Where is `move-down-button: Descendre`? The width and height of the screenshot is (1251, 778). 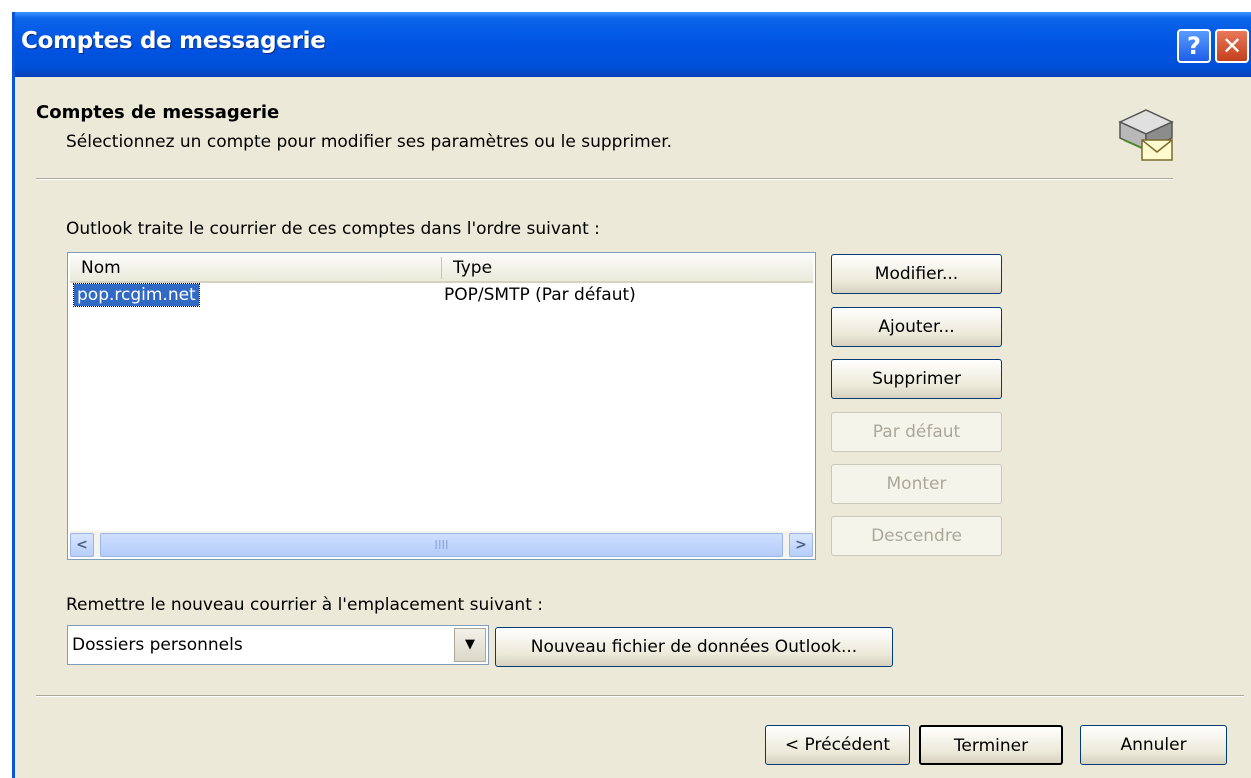 move-down-button: Descendre is located at coordinates (916, 536).